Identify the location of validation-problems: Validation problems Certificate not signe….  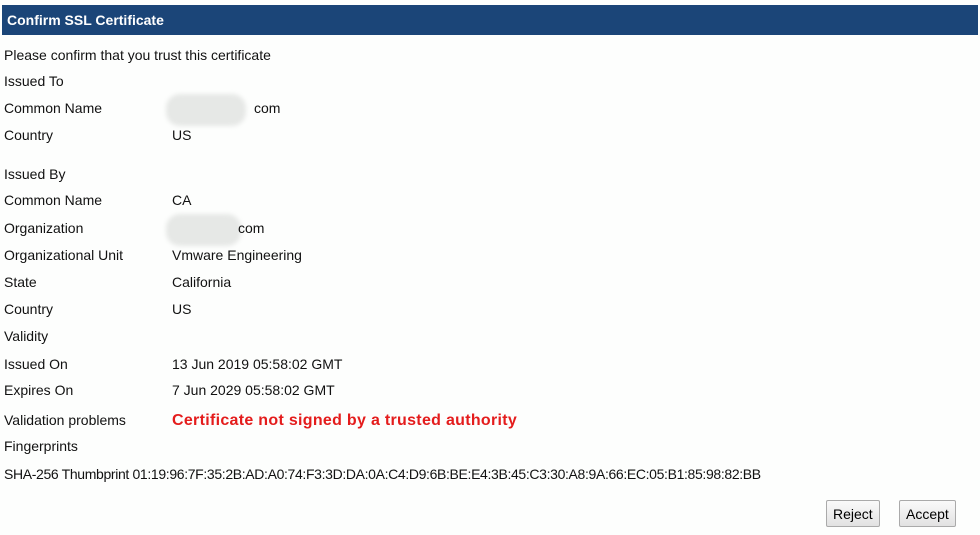
(260, 420).